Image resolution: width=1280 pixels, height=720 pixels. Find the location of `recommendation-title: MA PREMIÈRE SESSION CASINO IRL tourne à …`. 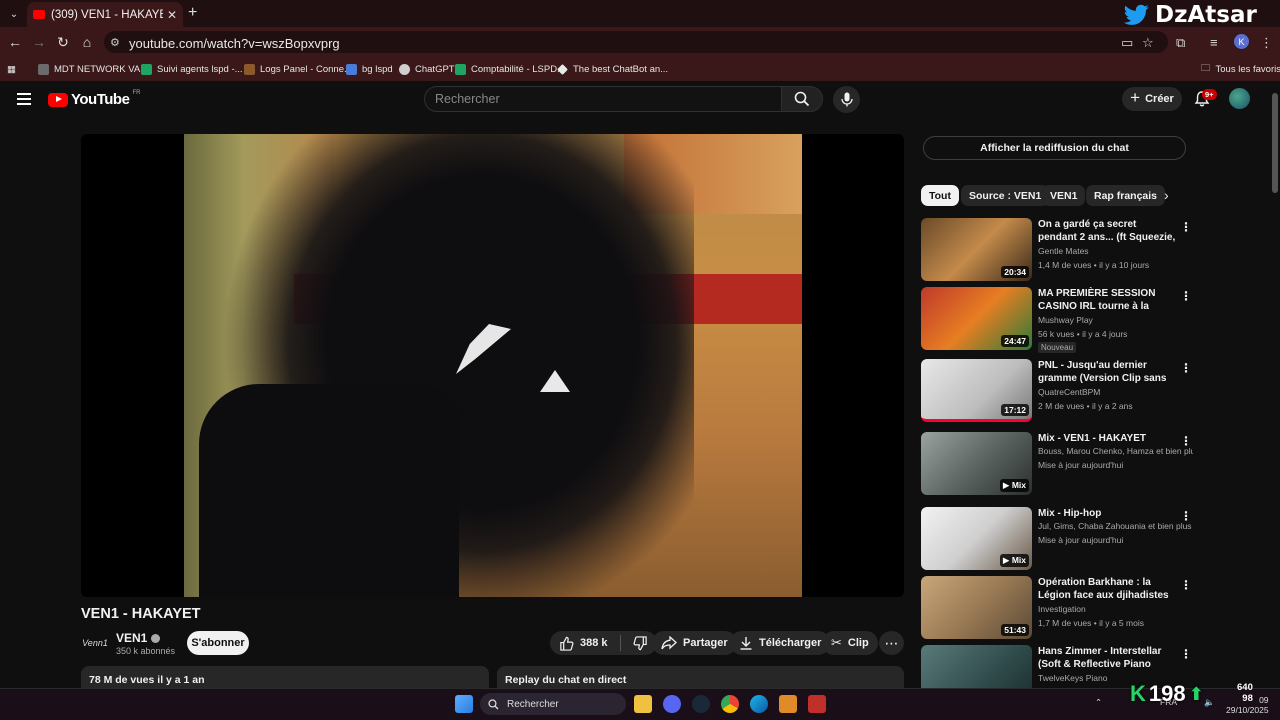

recommendation-title: MA PREMIÈRE SESSION CASINO IRL tourne à … is located at coordinates (1108, 300).